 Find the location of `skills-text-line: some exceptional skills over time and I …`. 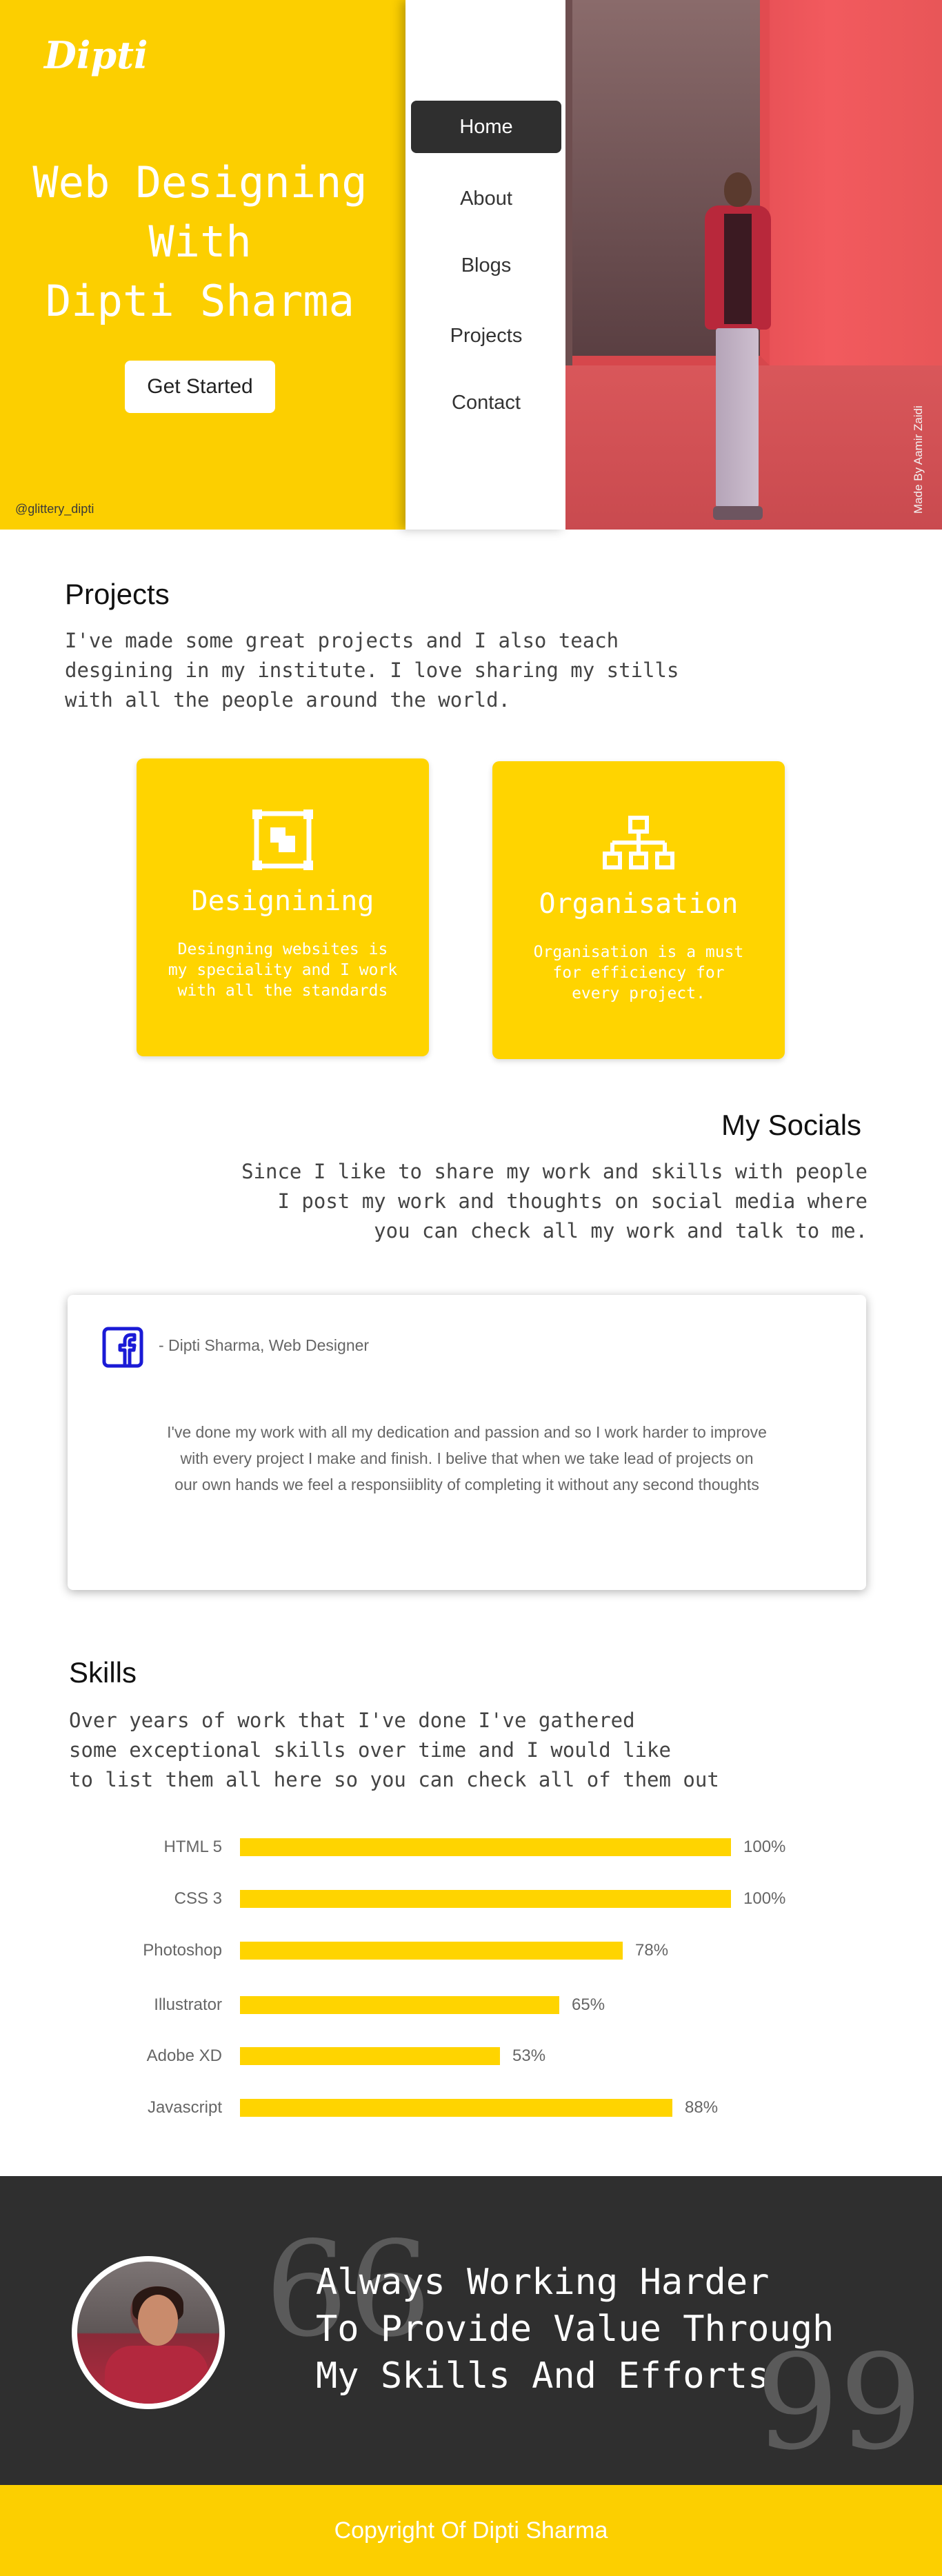

skills-text-line: some exceptional skills over time and I … is located at coordinates (370, 1750).